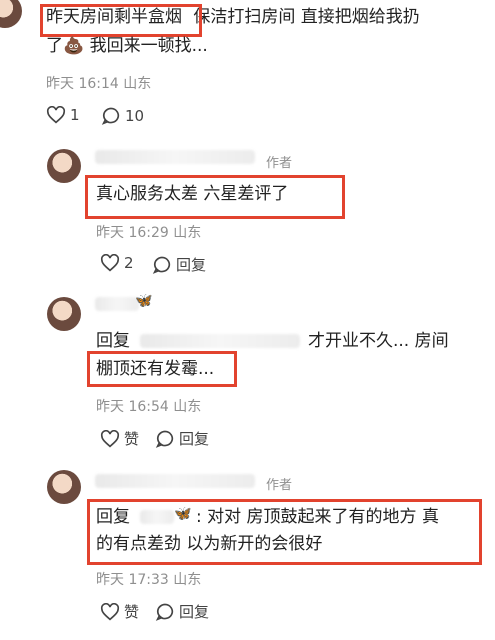 This screenshot has height=640, width=495. What do you see at coordinates (378, 341) in the screenshot?
I see `quoted-text: 才开业不久... 房间` at bounding box center [378, 341].